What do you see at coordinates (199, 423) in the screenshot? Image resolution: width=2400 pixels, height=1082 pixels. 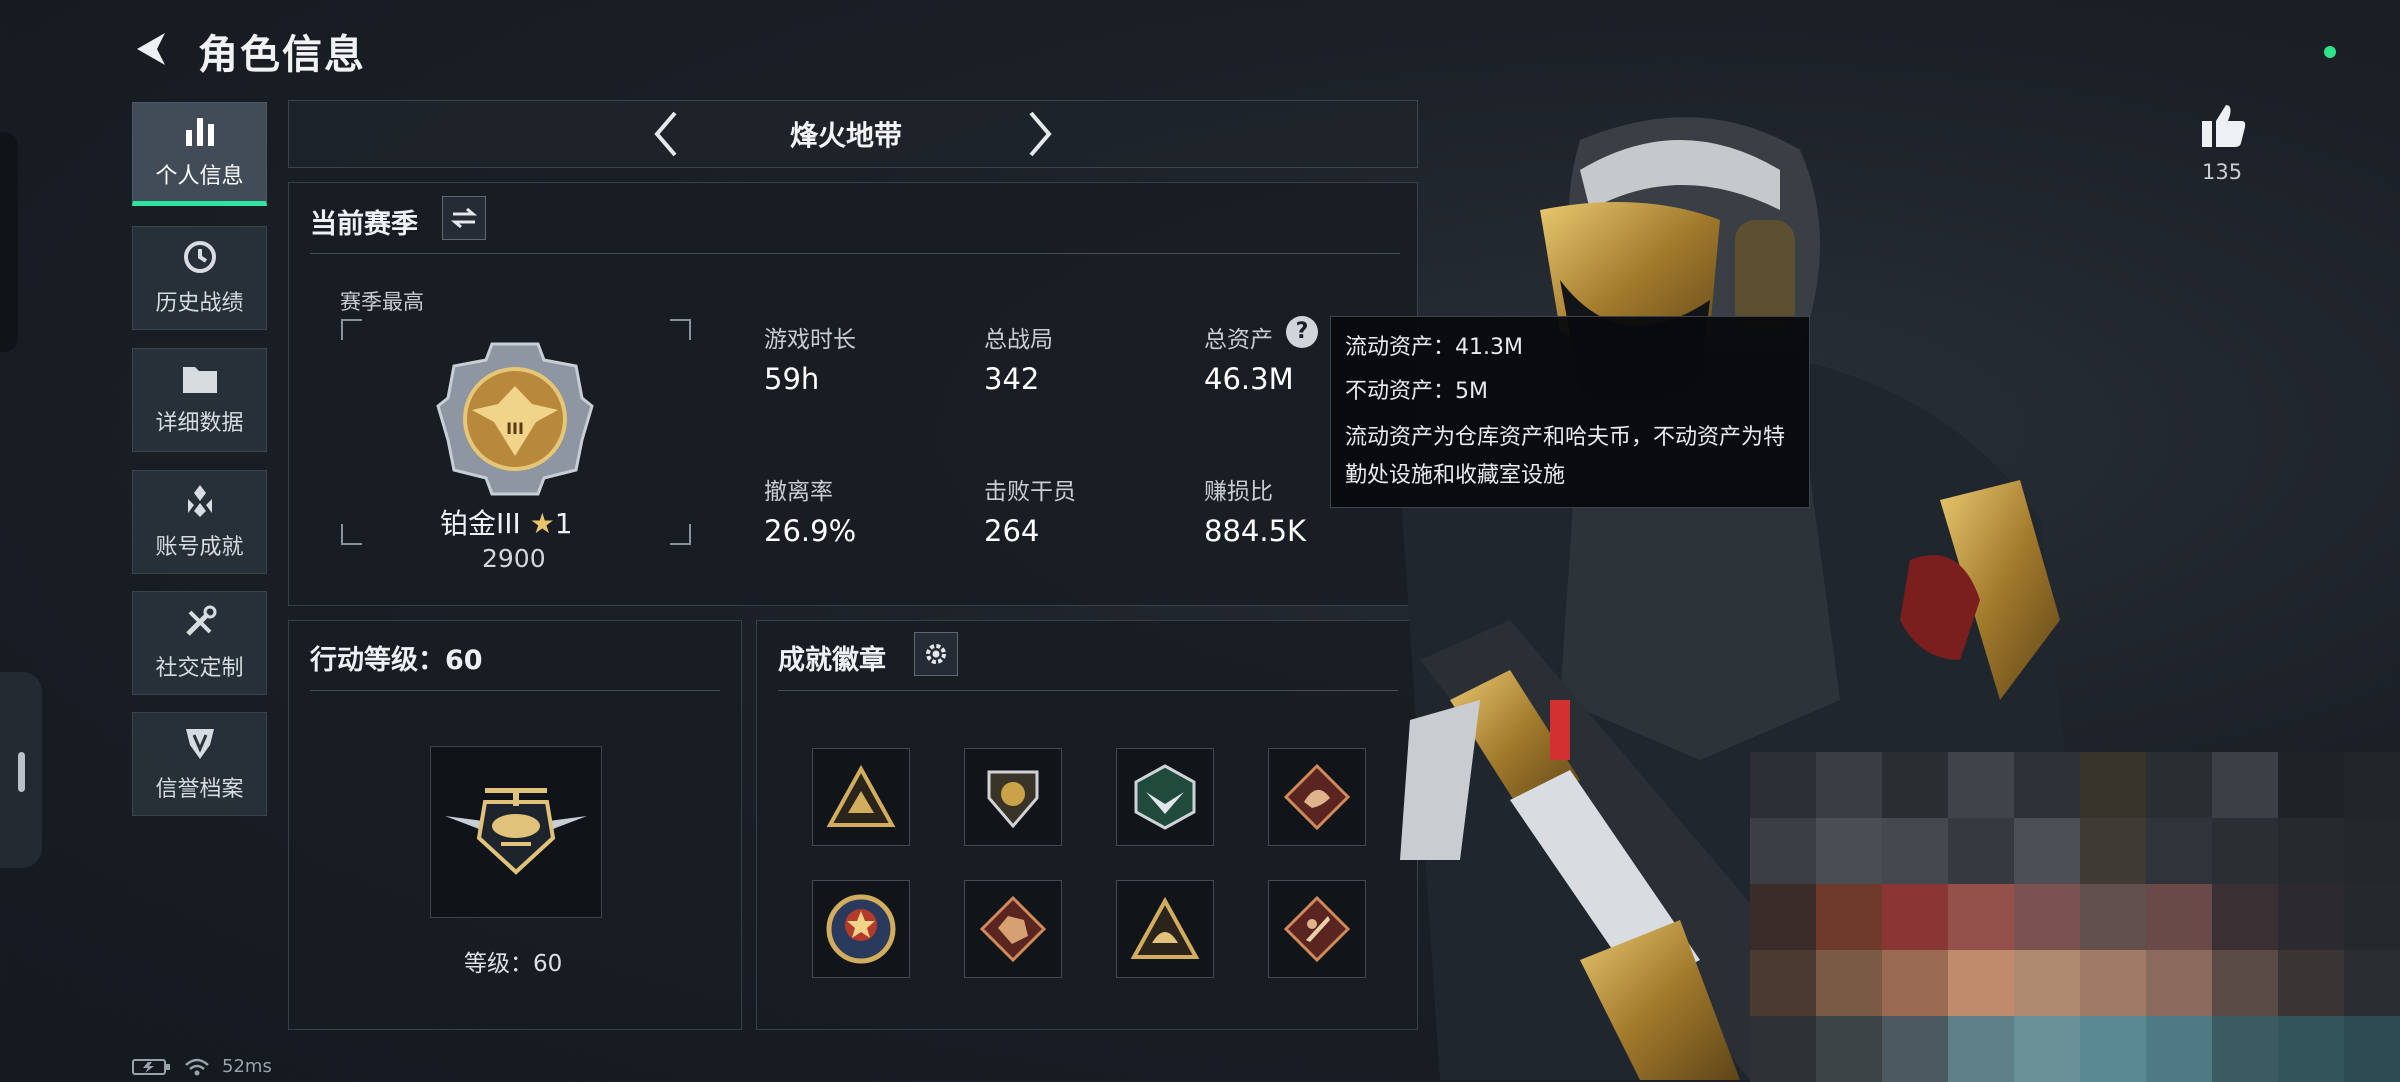 I see `sidebar-item-label: 详细数据` at bounding box center [199, 423].